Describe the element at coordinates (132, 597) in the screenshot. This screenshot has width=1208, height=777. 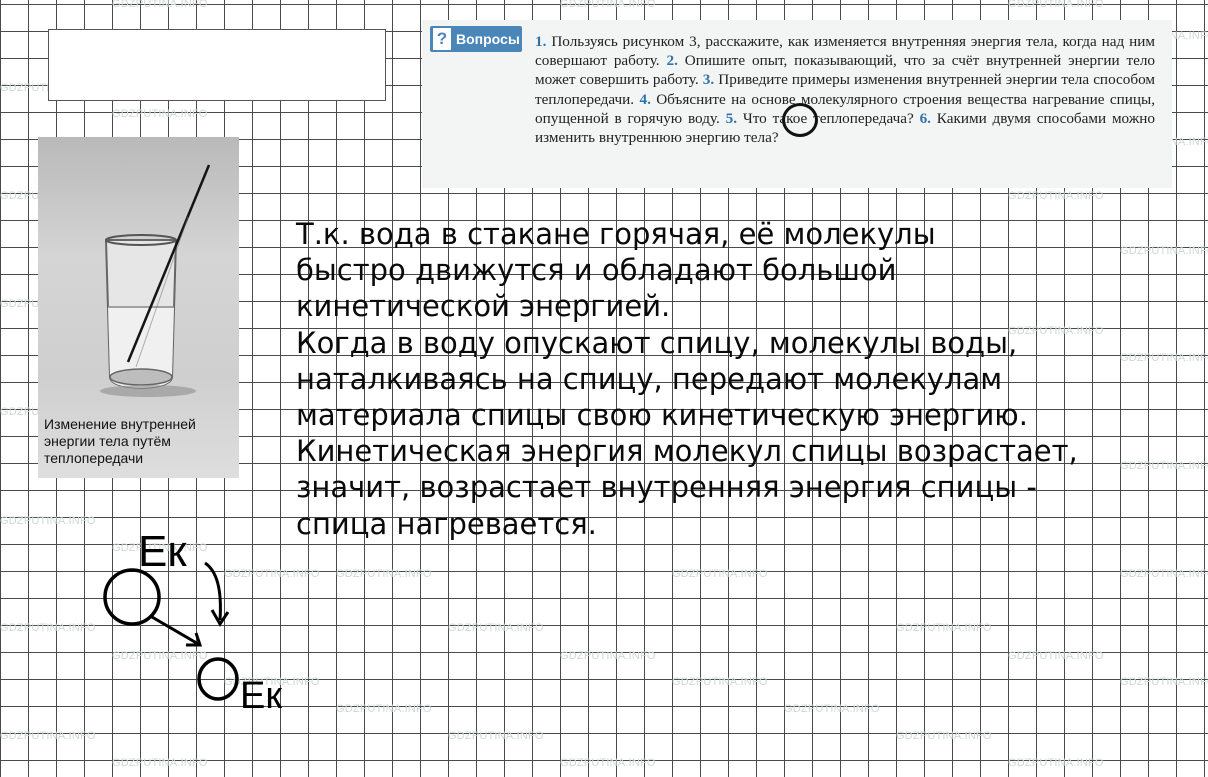
I see `sketch-circle-large` at that location.